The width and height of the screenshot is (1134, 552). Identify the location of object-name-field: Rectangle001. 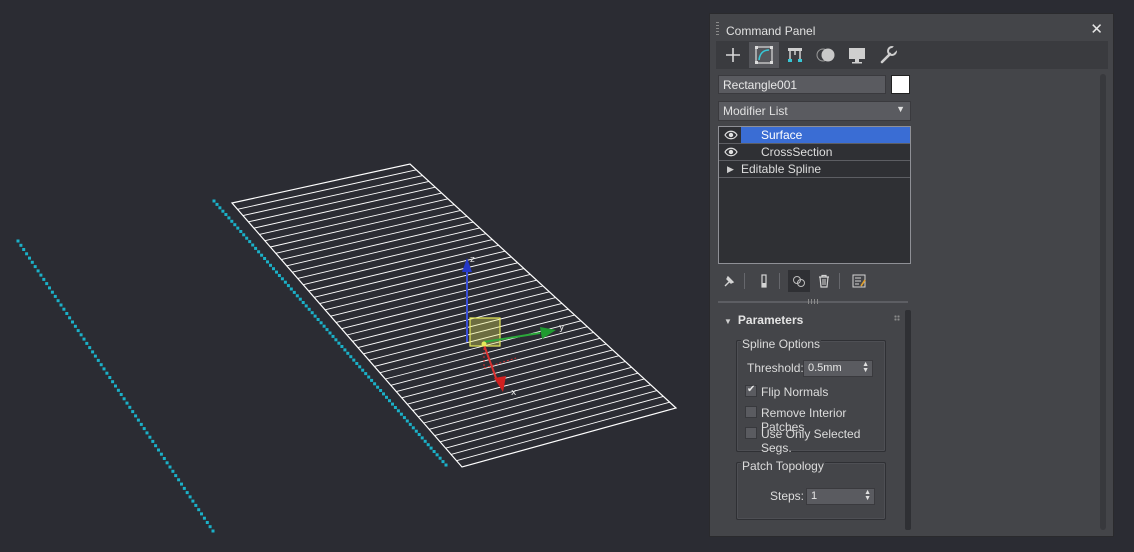
(802, 84).